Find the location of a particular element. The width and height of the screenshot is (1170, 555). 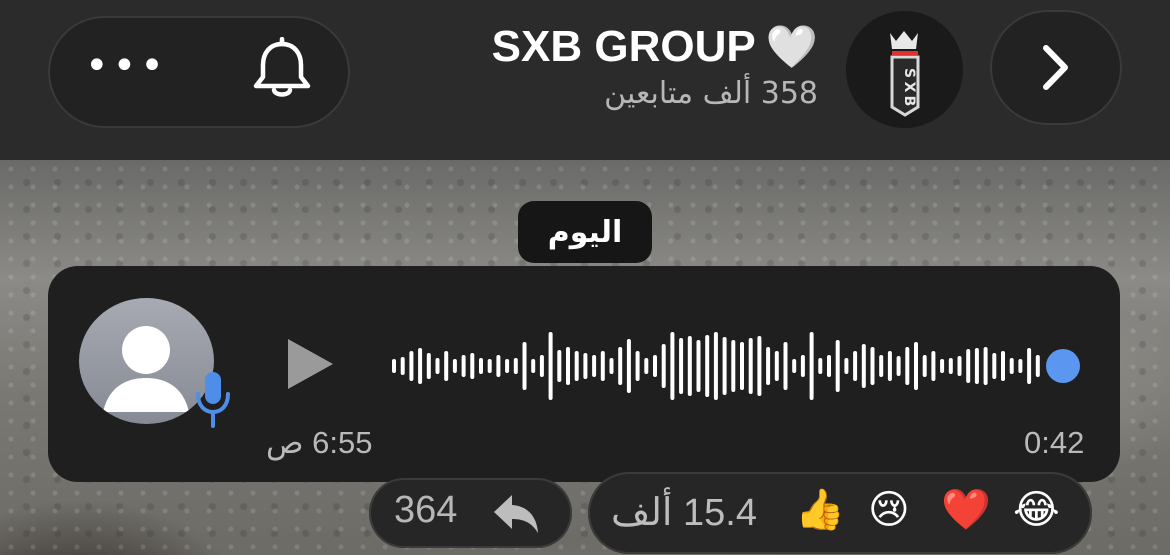

heart-reaction: ❤️ is located at coordinates (966, 510).